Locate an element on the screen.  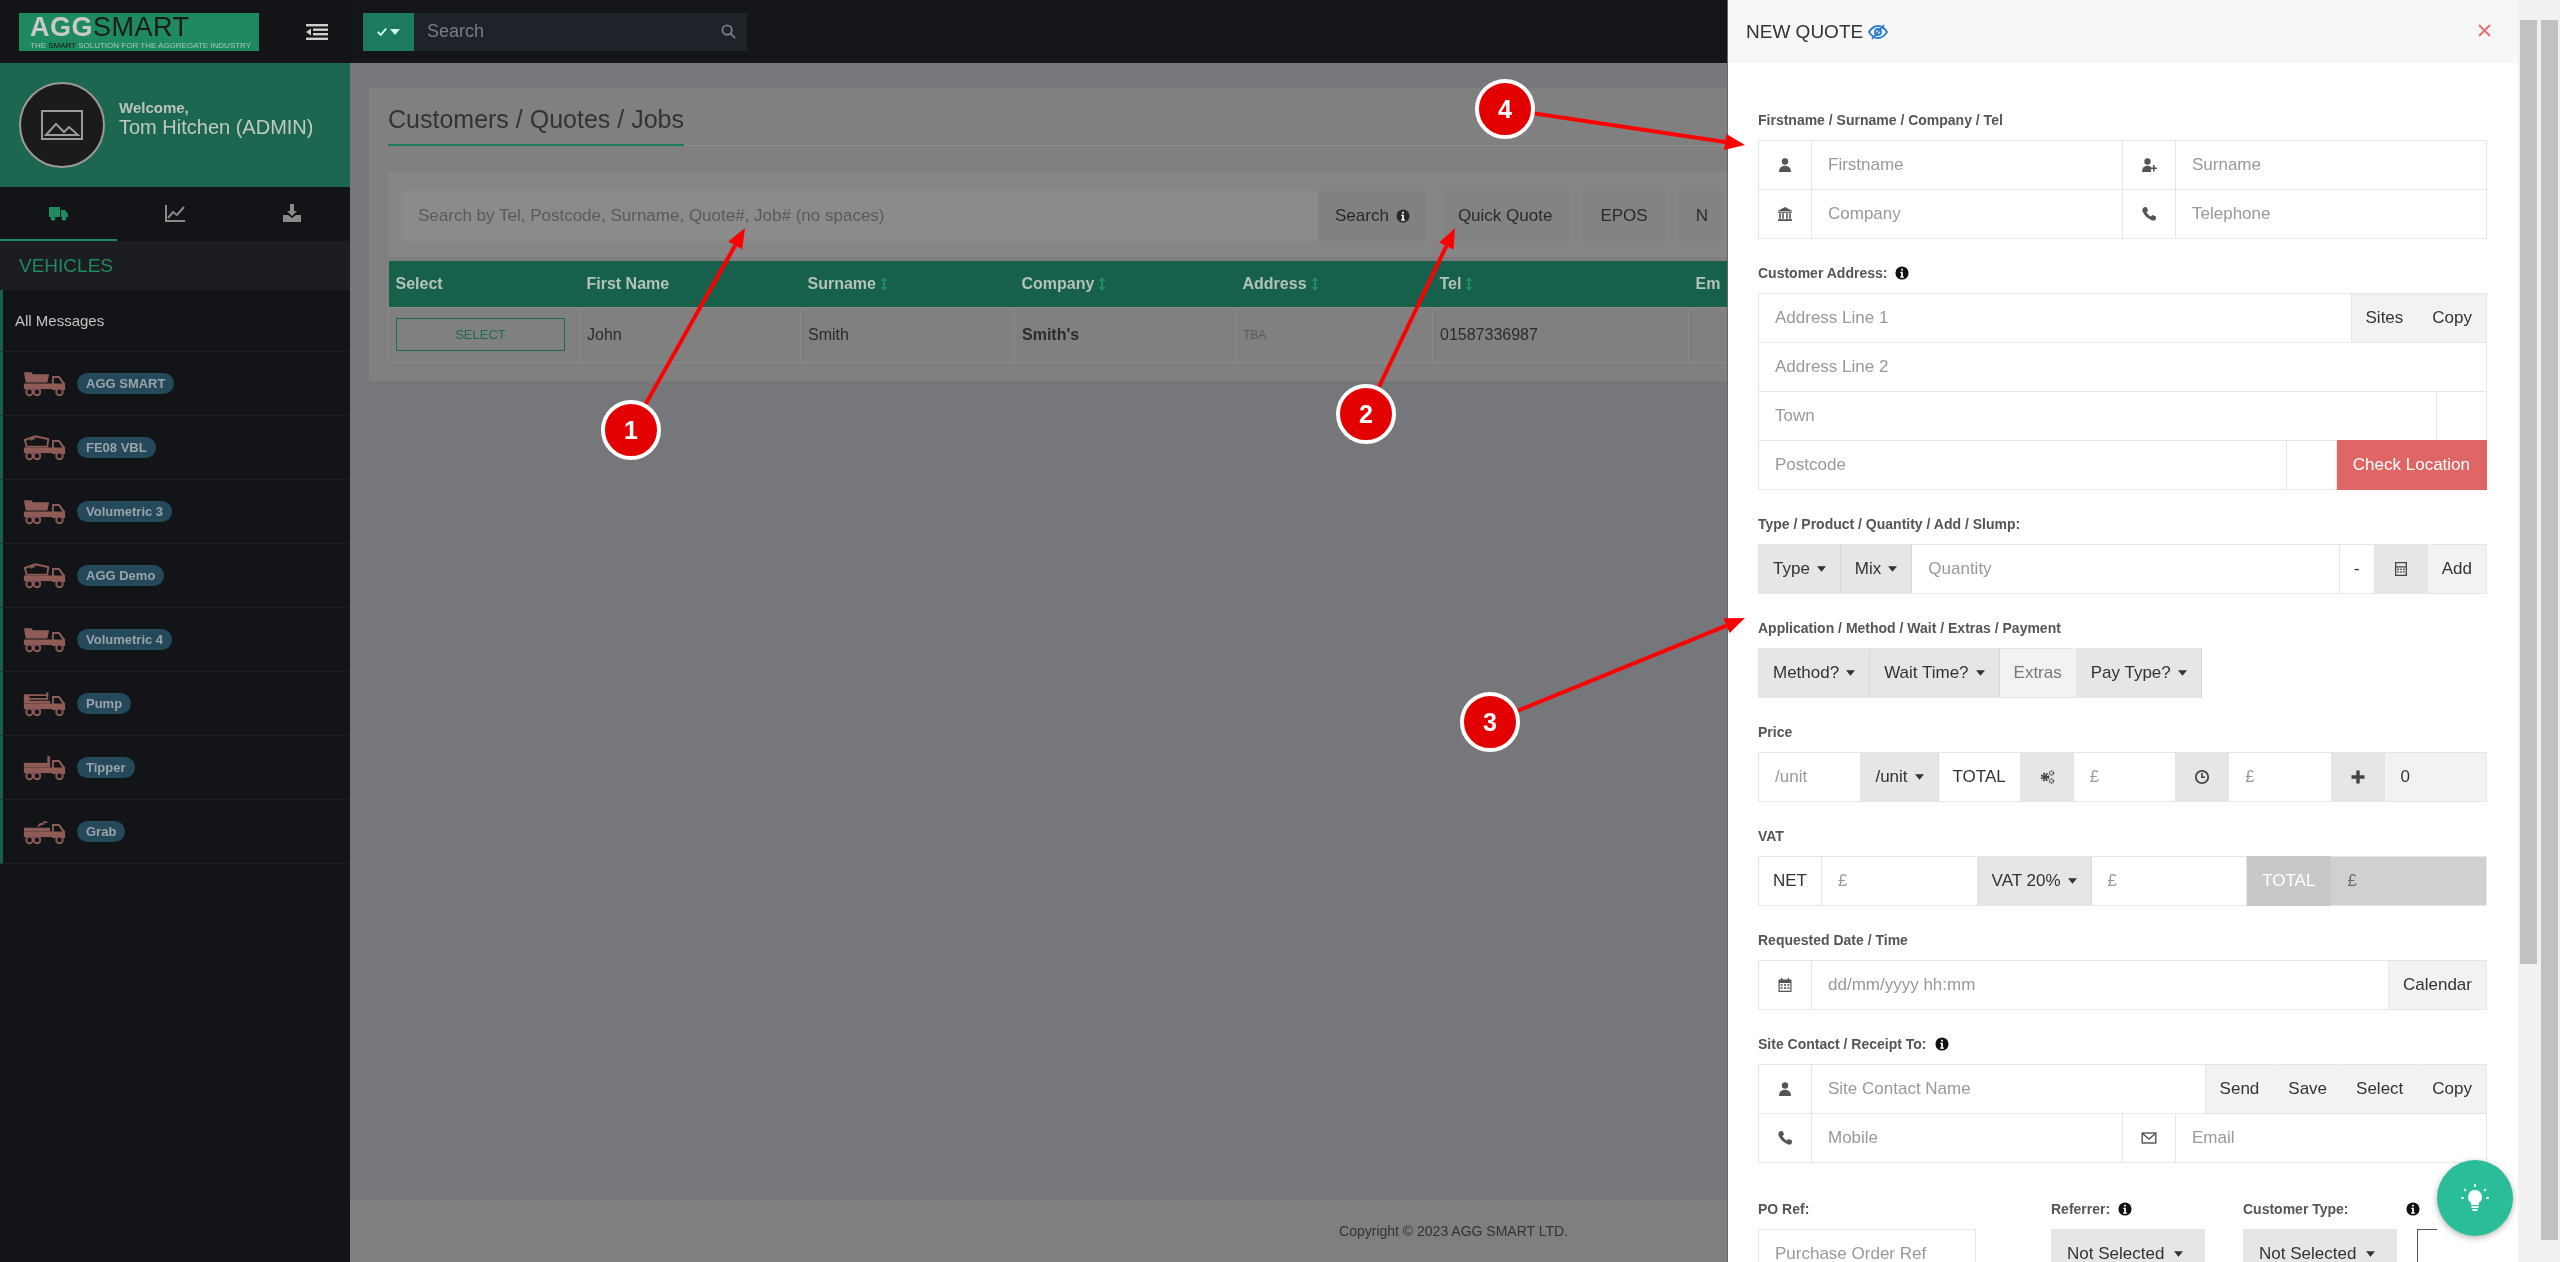
text-field: /unit is located at coordinates (1810, 777).